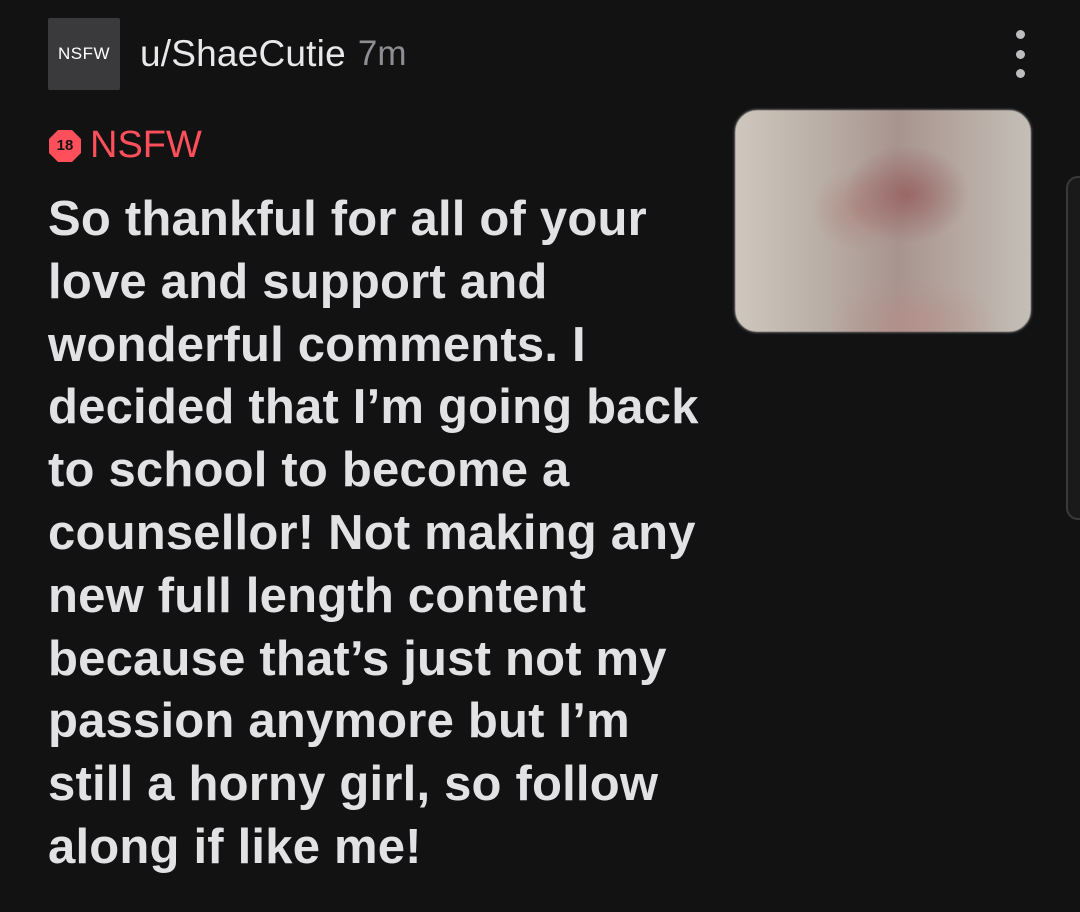  I want to click on nsfw-label: NSFW, so click(146, 145).